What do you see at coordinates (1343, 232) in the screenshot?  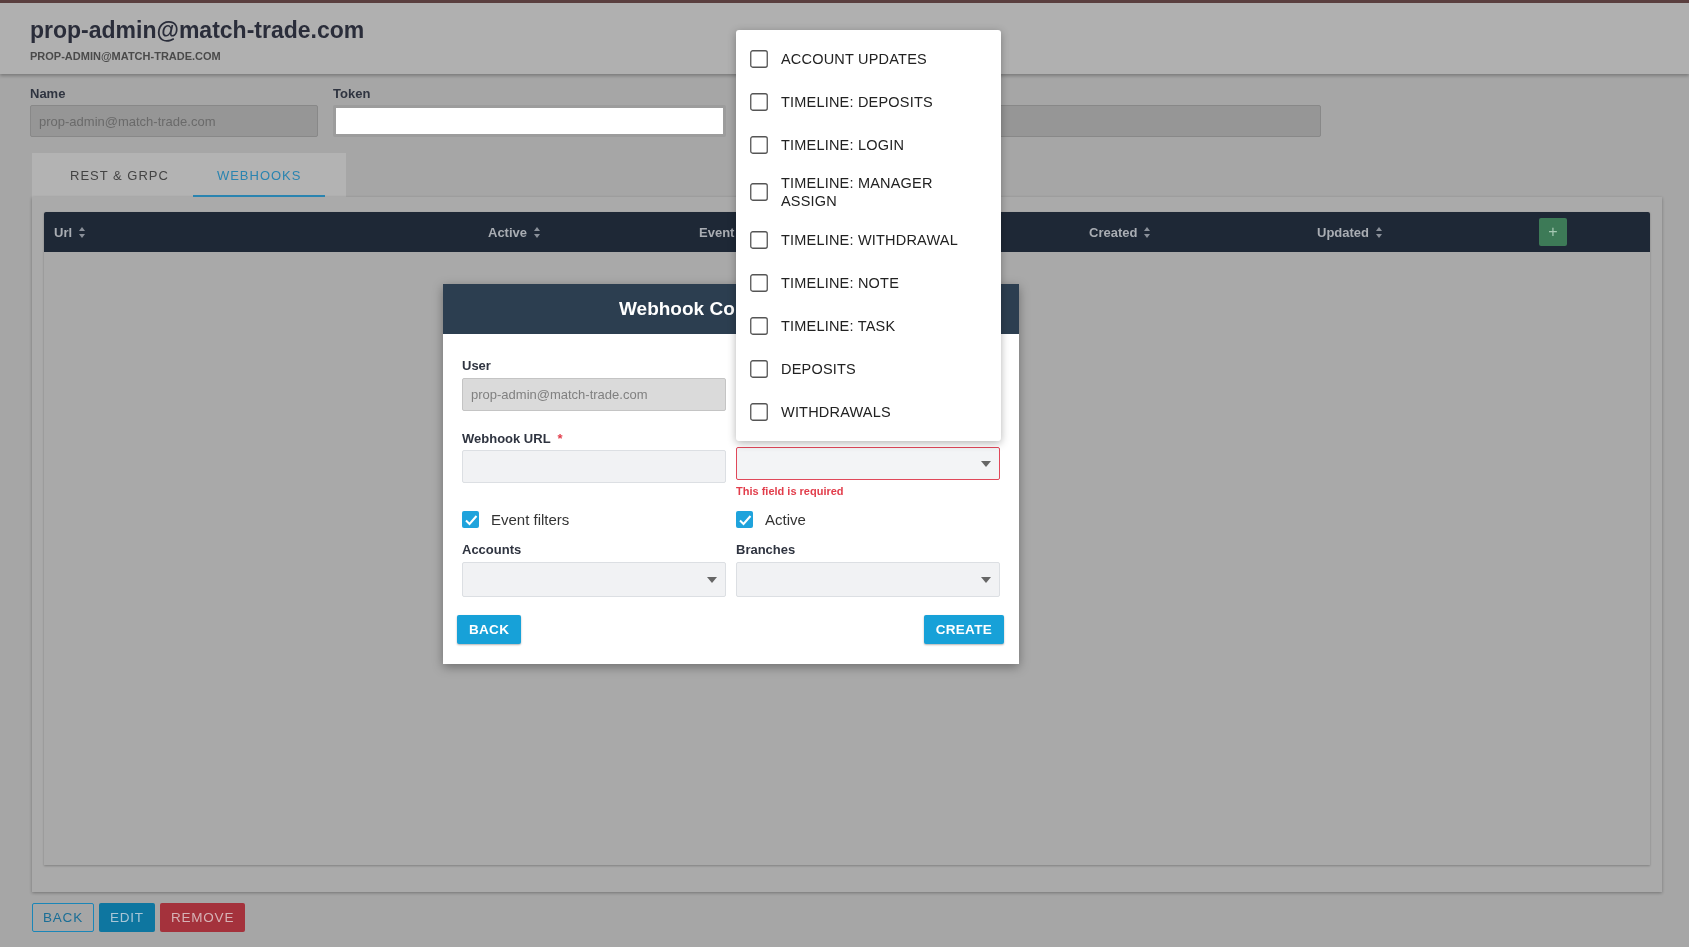 I see `column-header: Updated` at bounding box center [1343, 232].